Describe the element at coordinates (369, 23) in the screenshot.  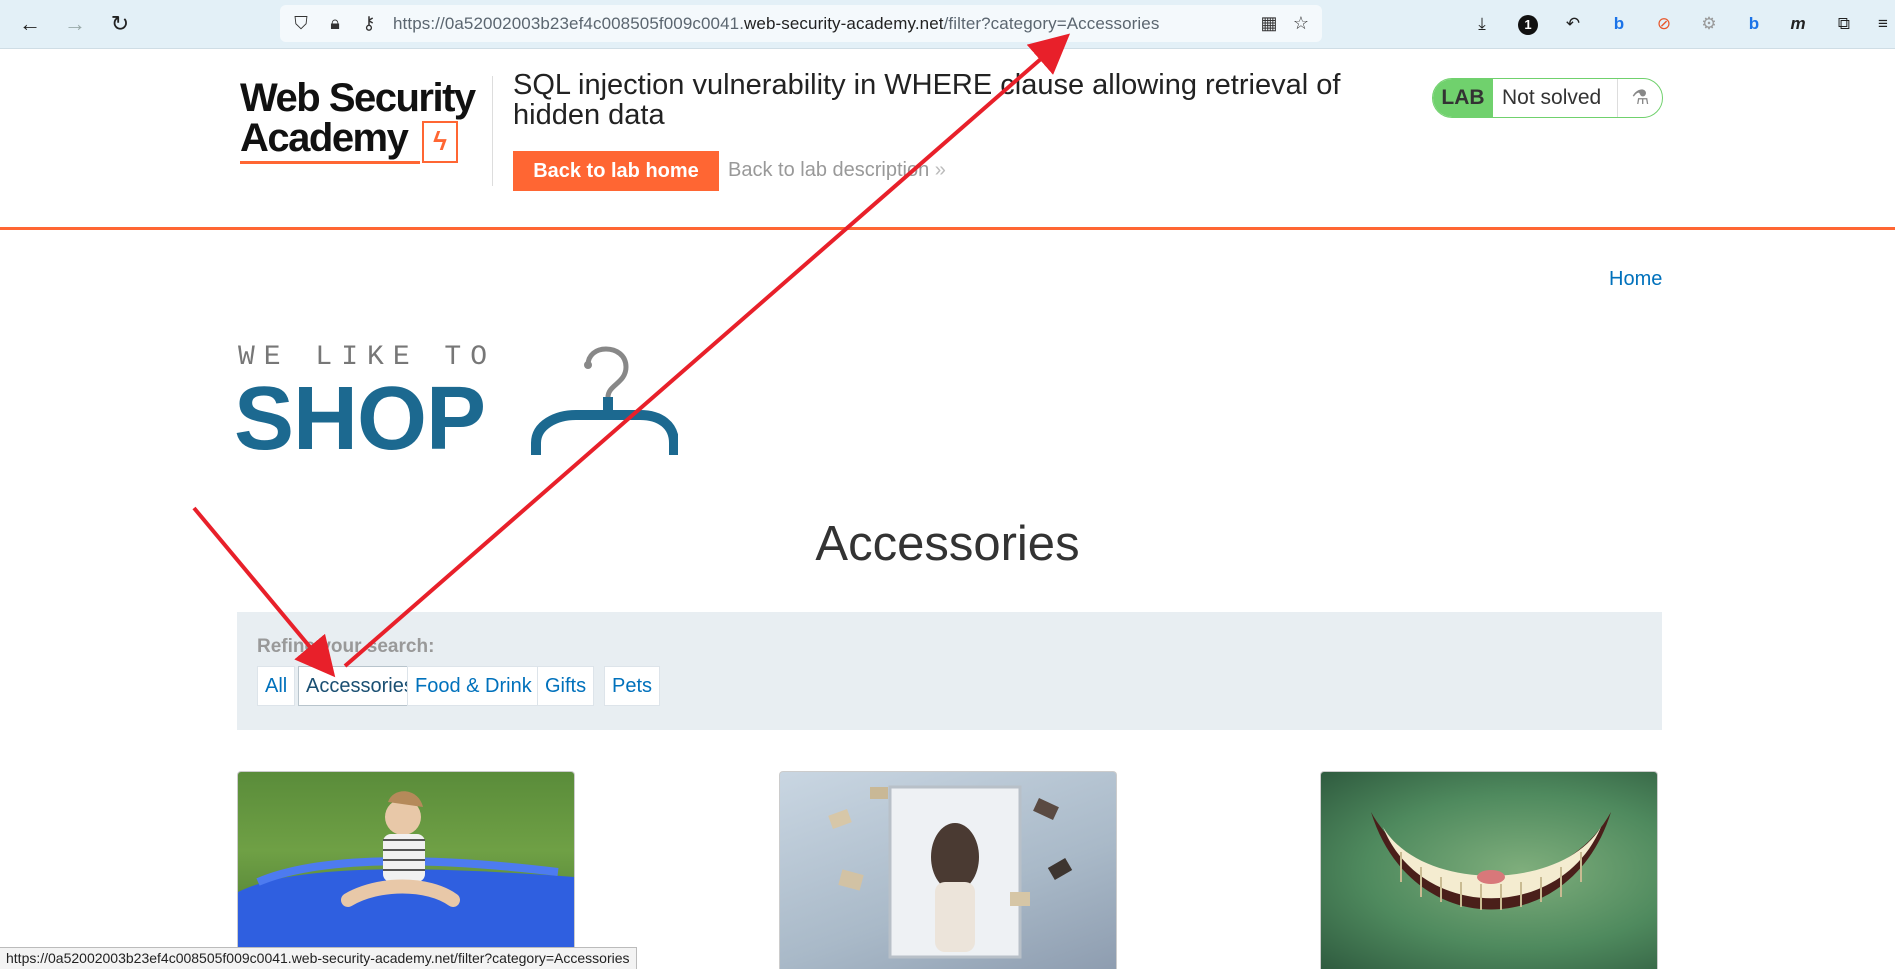
I see `permissions-icon: ⚷` at that location.